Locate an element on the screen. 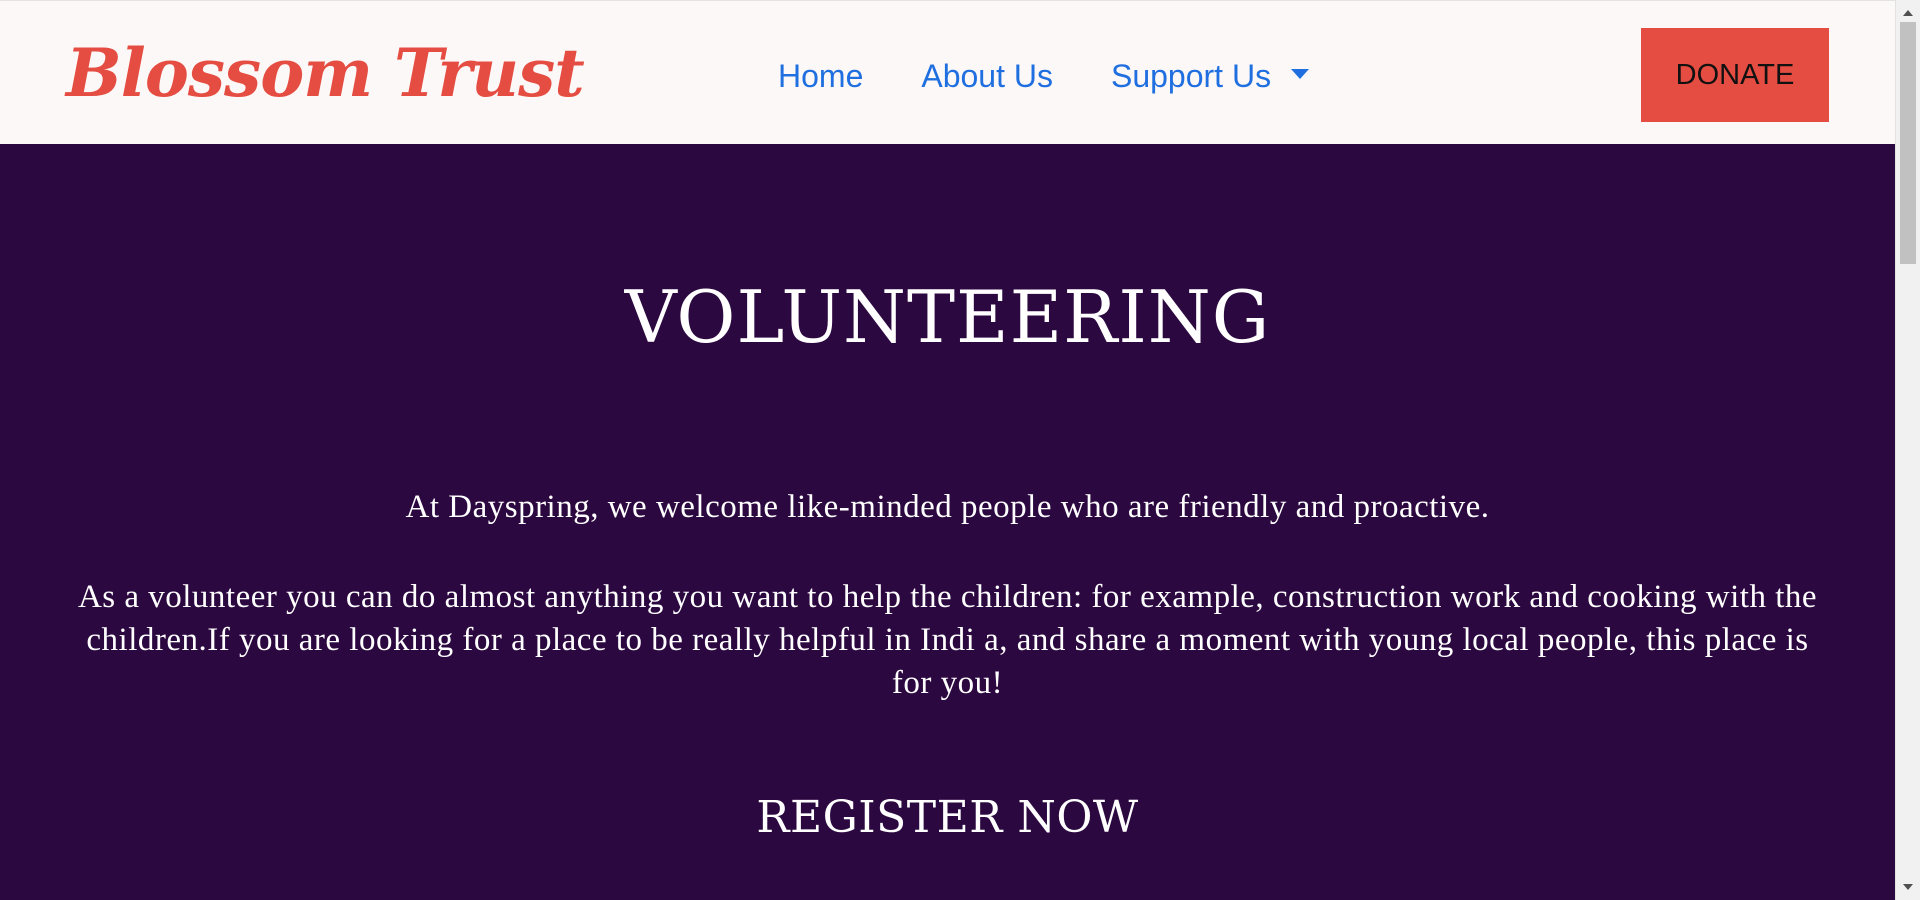  vertical-scrollbar is located at coordinates (1907, 450).